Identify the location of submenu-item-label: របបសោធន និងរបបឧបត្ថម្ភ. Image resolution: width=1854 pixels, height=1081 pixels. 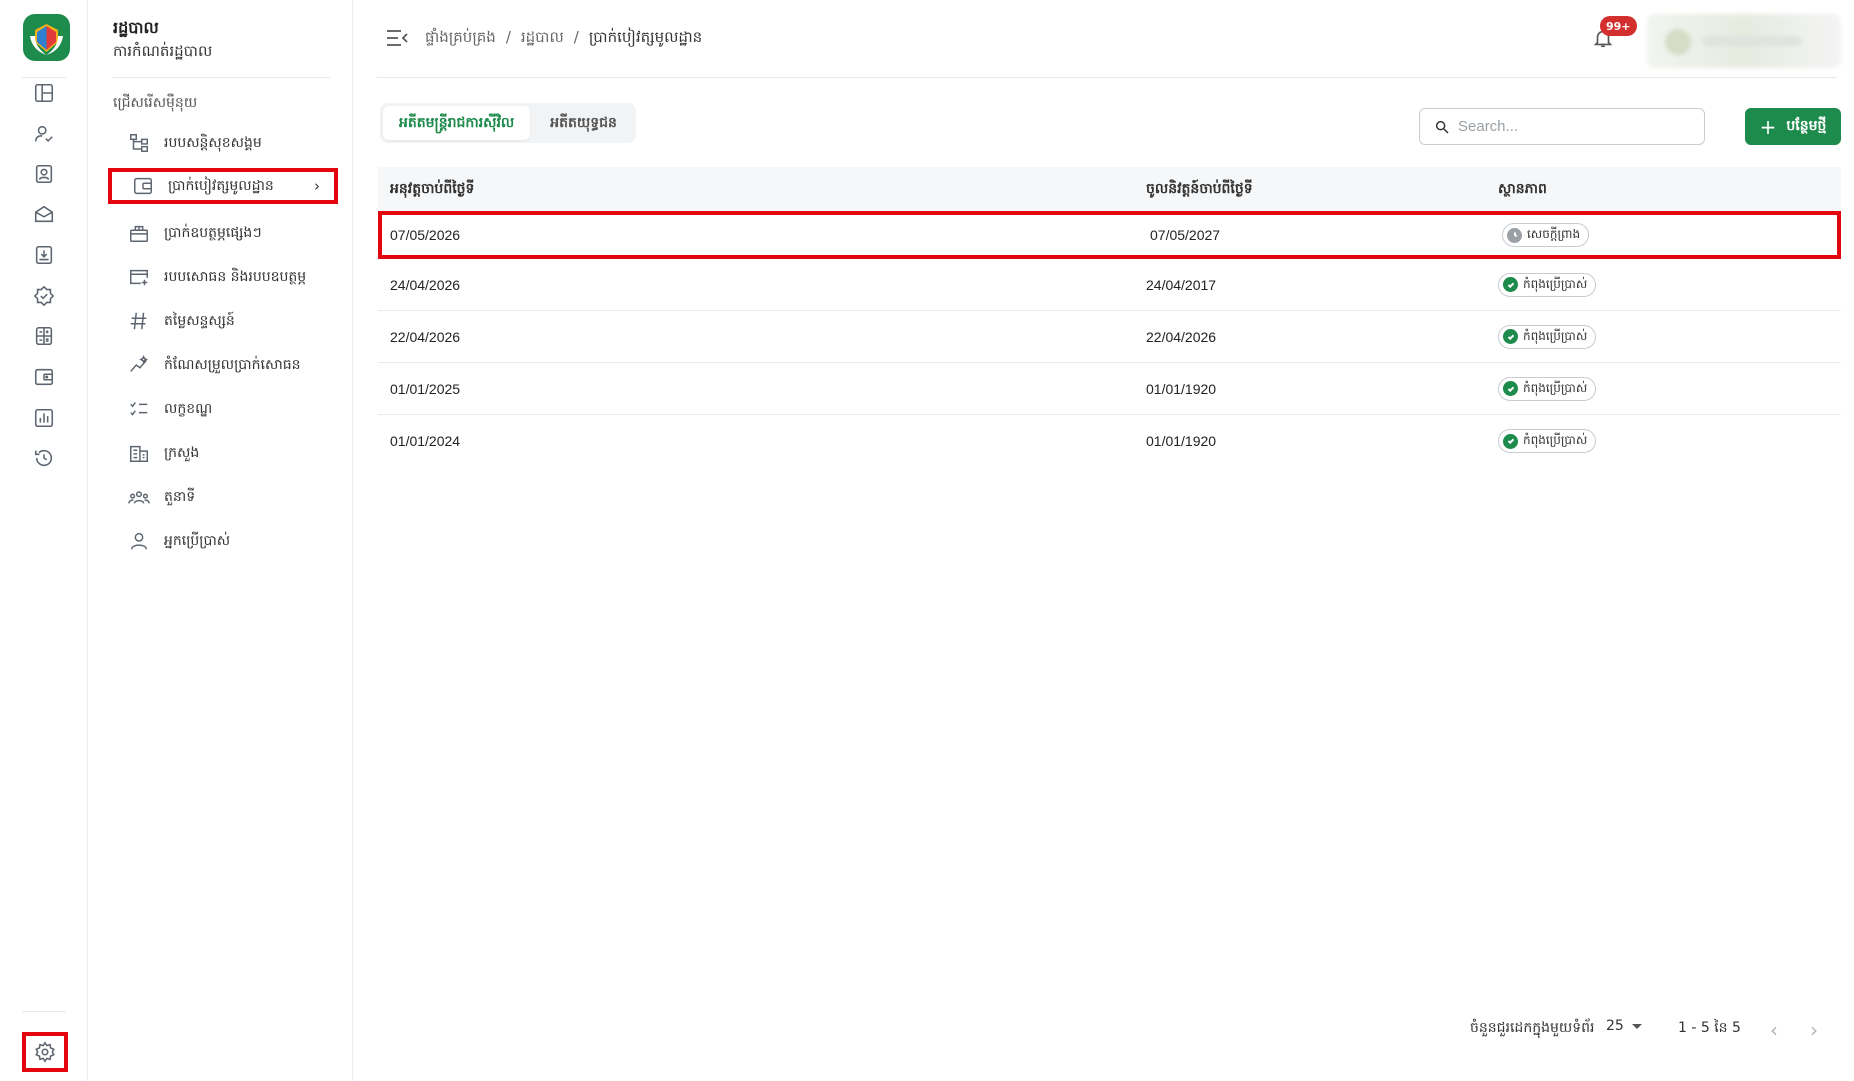
(235, 276).